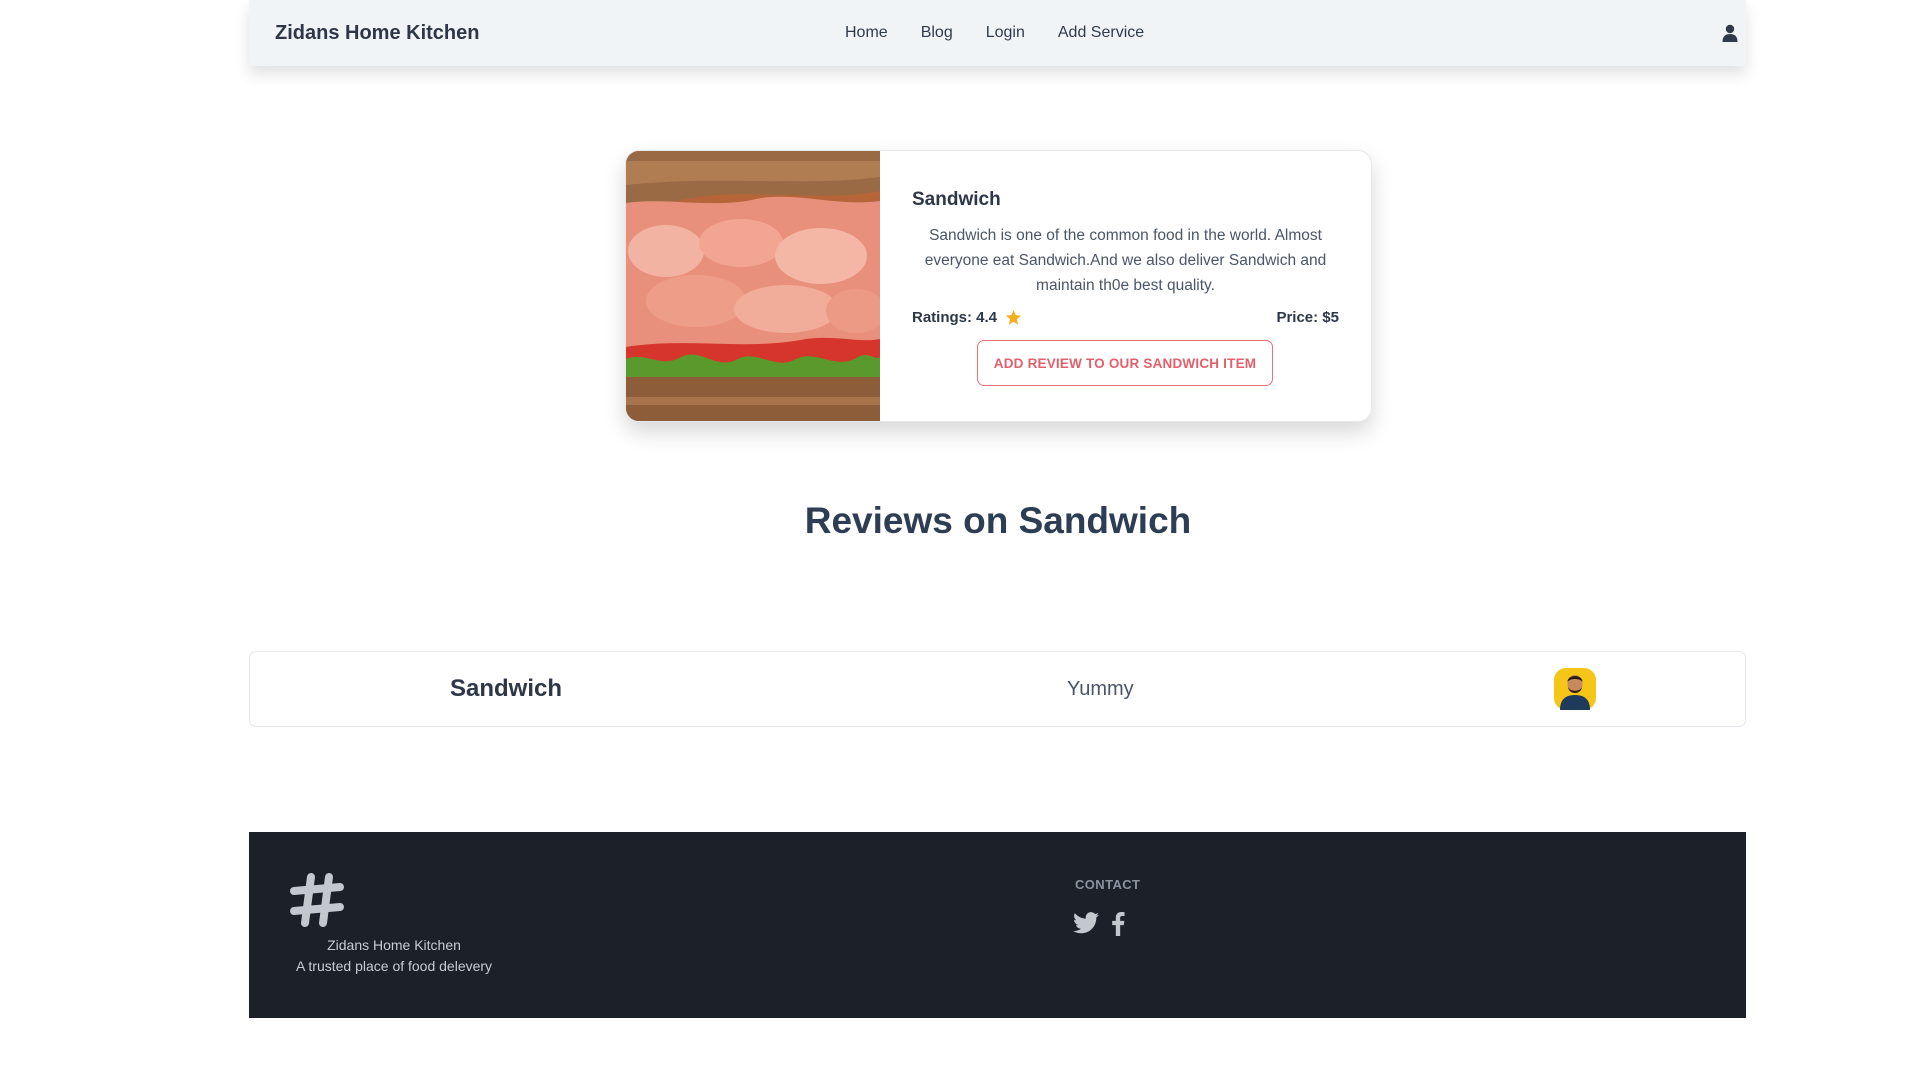  What do you see at coordinates (1013, 317) in the screenshot?
I see `star-icon` at bounding box center [1013, 317].